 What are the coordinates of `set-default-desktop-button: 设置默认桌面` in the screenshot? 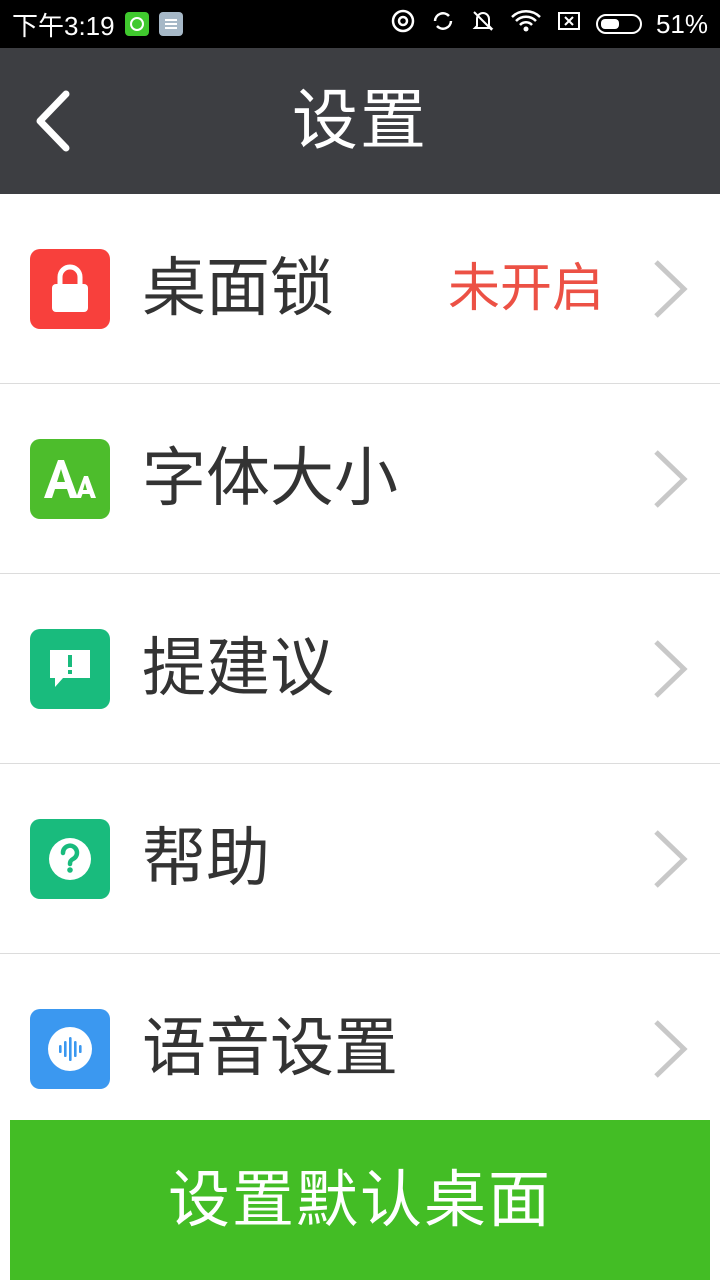 It's located at (360, 1200).